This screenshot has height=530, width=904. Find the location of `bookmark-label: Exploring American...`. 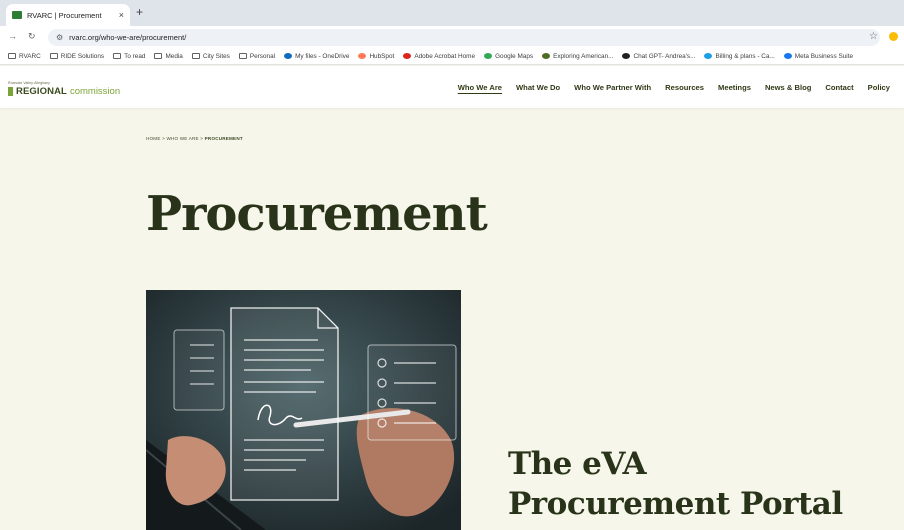

bookmark-label: Exploring American... is located at coordinates (583, 56).